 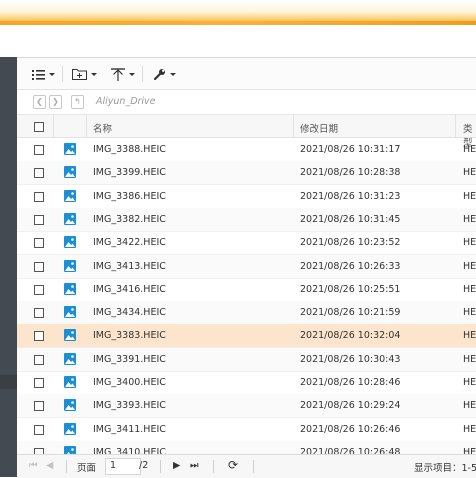 What do you see at coordinates (160, 466) in the screenshot?
I see `status-divider` at bounding box center [160, 466].